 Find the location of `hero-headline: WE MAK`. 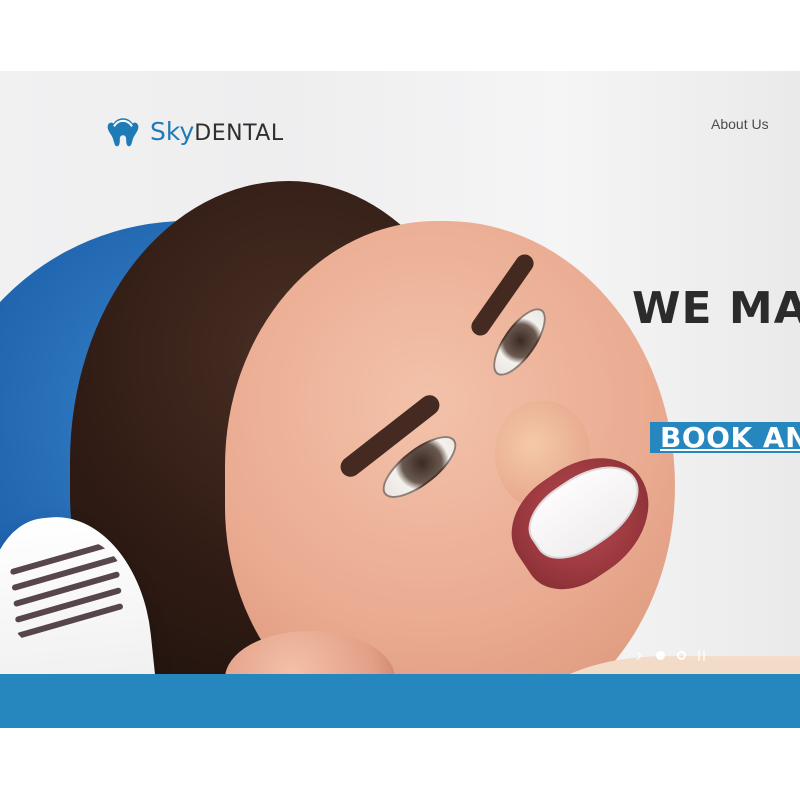

hero-headline: WE MAK is located at coordinates (716, 308).